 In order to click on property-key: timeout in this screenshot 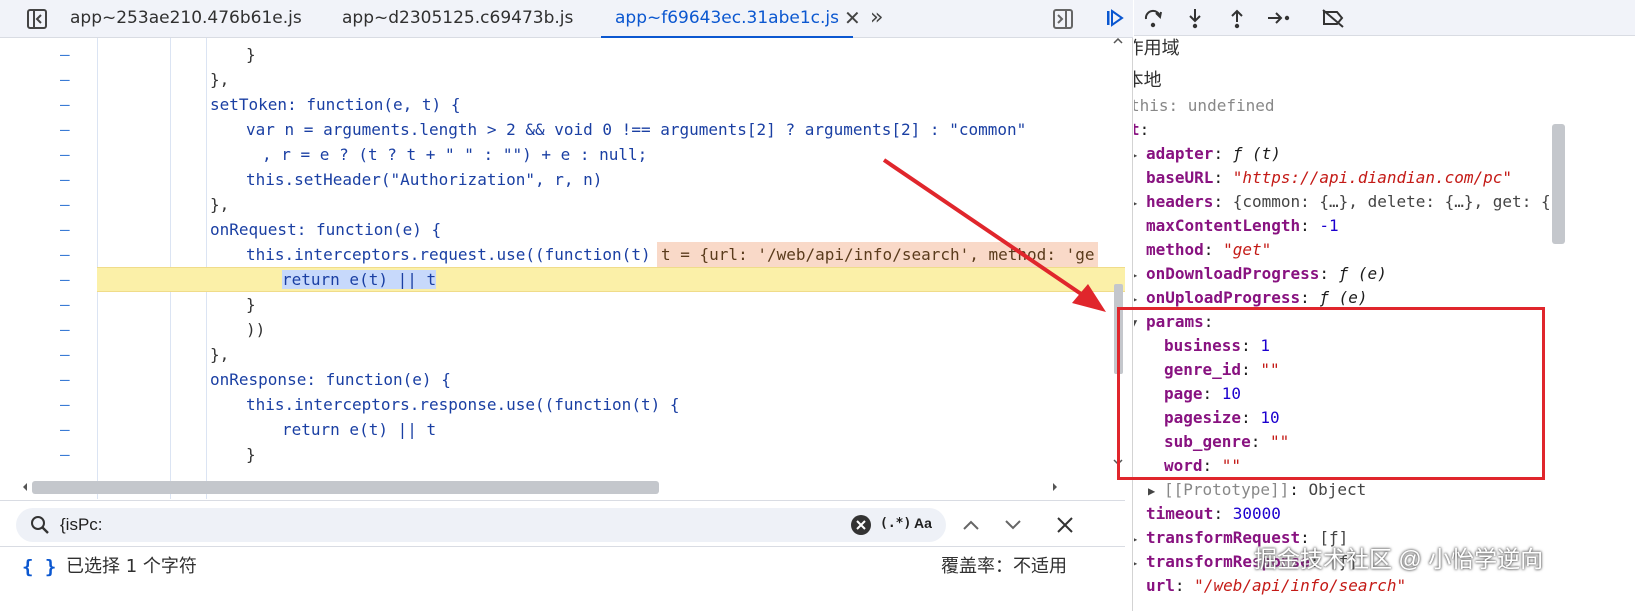, I will do `click(1180, 513)`.